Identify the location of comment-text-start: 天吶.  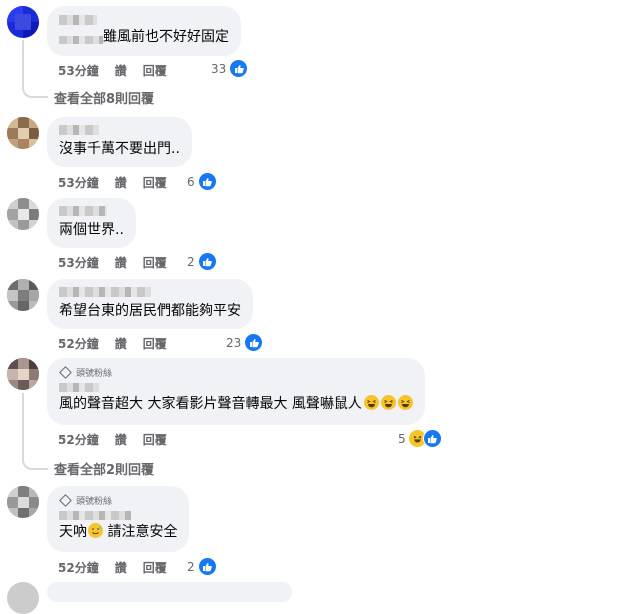
(73, 532).